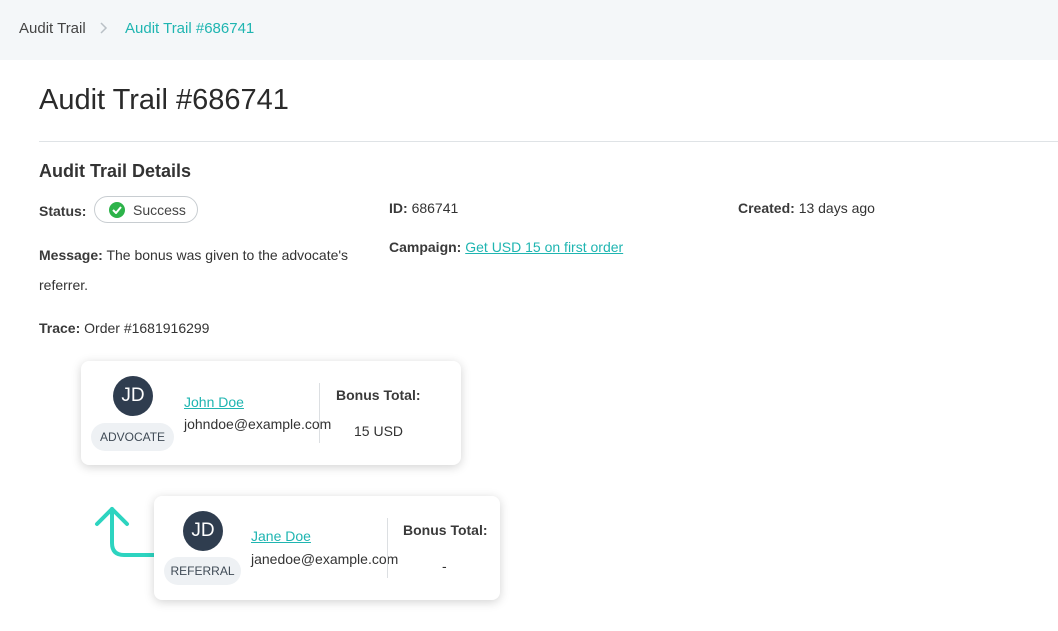 The image size is (1058, 631). What do you see at coordinates (132, 437) in the screenshot?
I see `role-badge: ADVOCATE` at bounding box center [132, 437].